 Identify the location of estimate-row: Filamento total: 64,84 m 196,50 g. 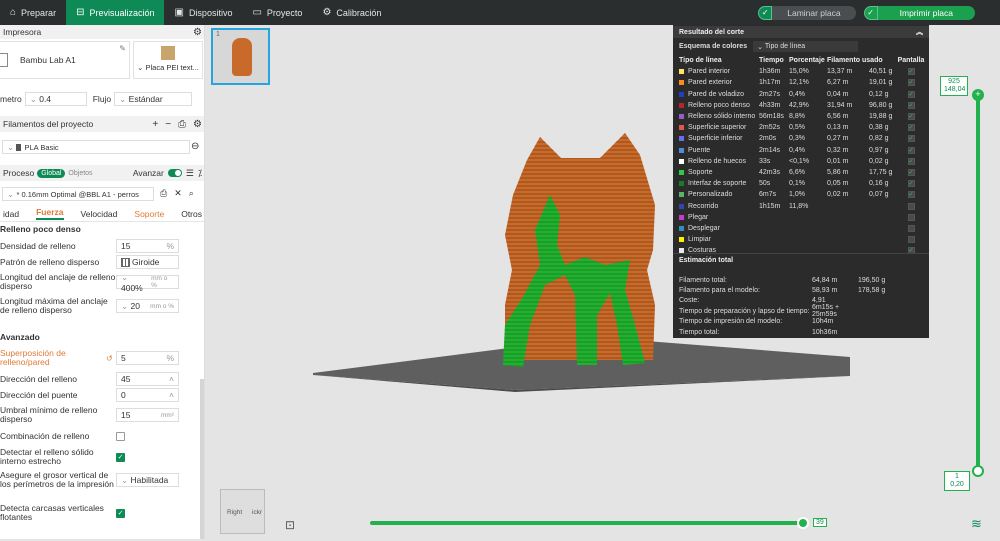
(782, 280).